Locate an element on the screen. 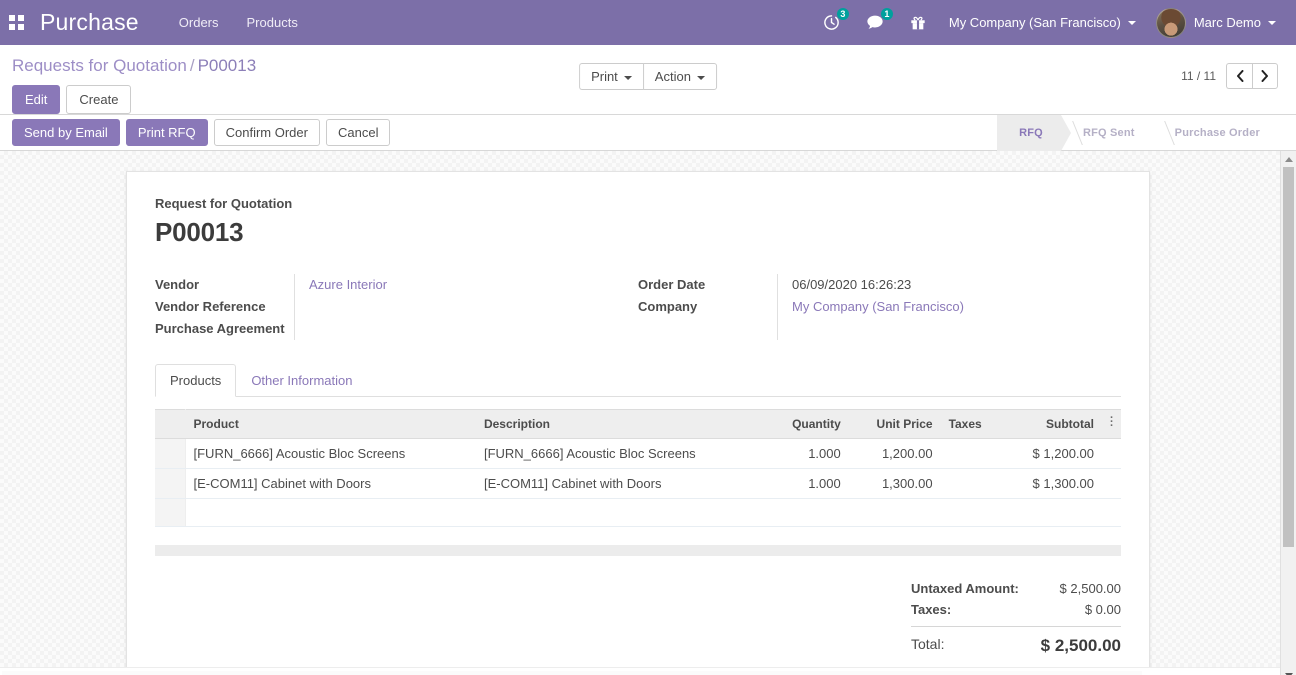 Image resolution: width=1296 pixels, height=675 pixels. main-menu: Orders Products is located at coordinates (238, 22).